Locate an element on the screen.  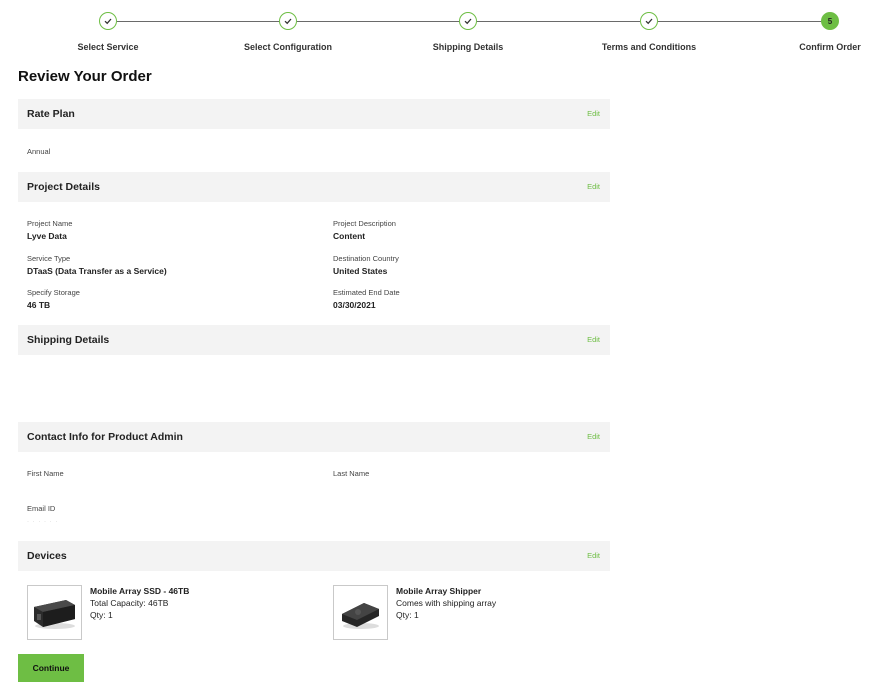
step-number: 5 is located at coordinates (830, 21).